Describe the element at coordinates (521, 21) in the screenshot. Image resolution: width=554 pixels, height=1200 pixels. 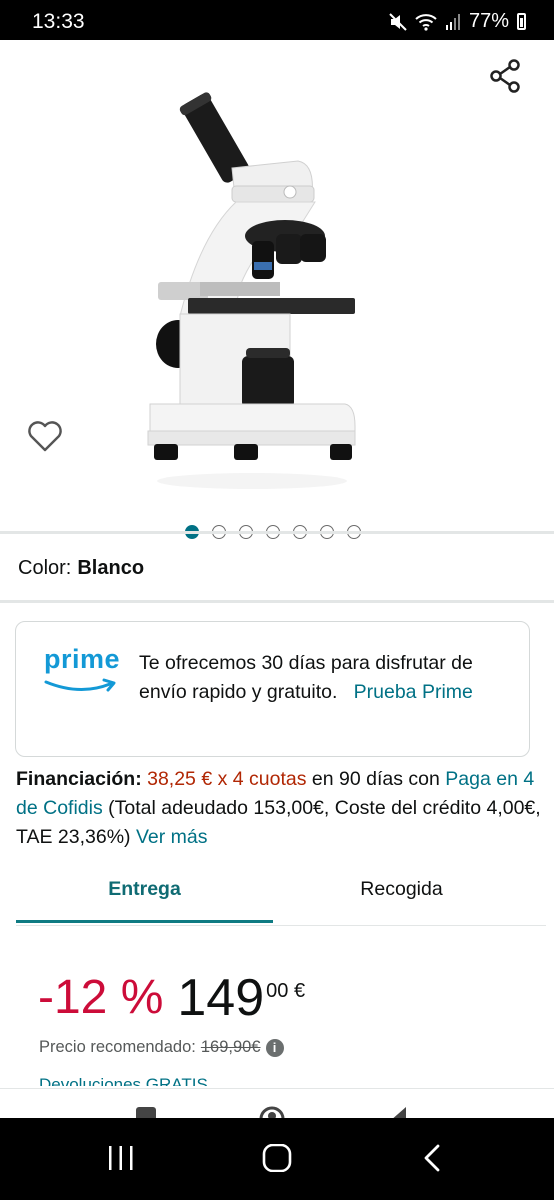
I see `battery-icon` at that location.